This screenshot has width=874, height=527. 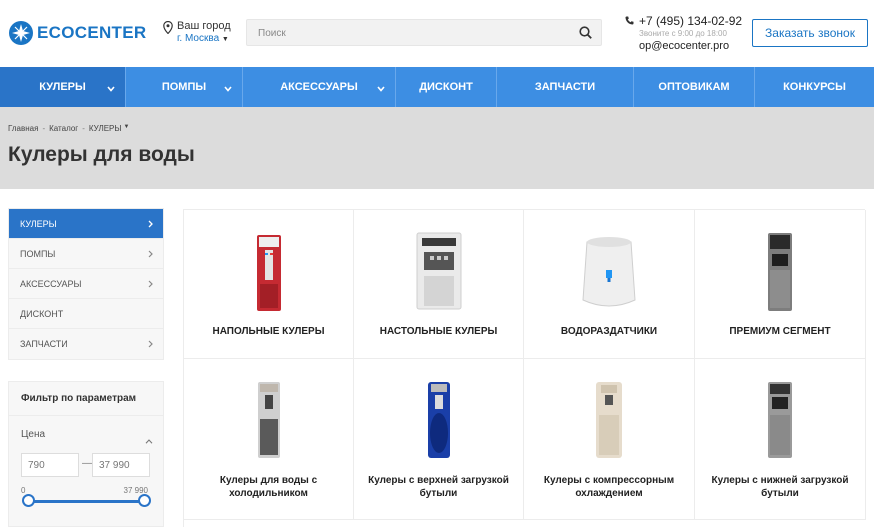 I want to click on subcategory-card-top-load: Кулеры с верхней загрузкой бутыли, so click(x=439, y=439).